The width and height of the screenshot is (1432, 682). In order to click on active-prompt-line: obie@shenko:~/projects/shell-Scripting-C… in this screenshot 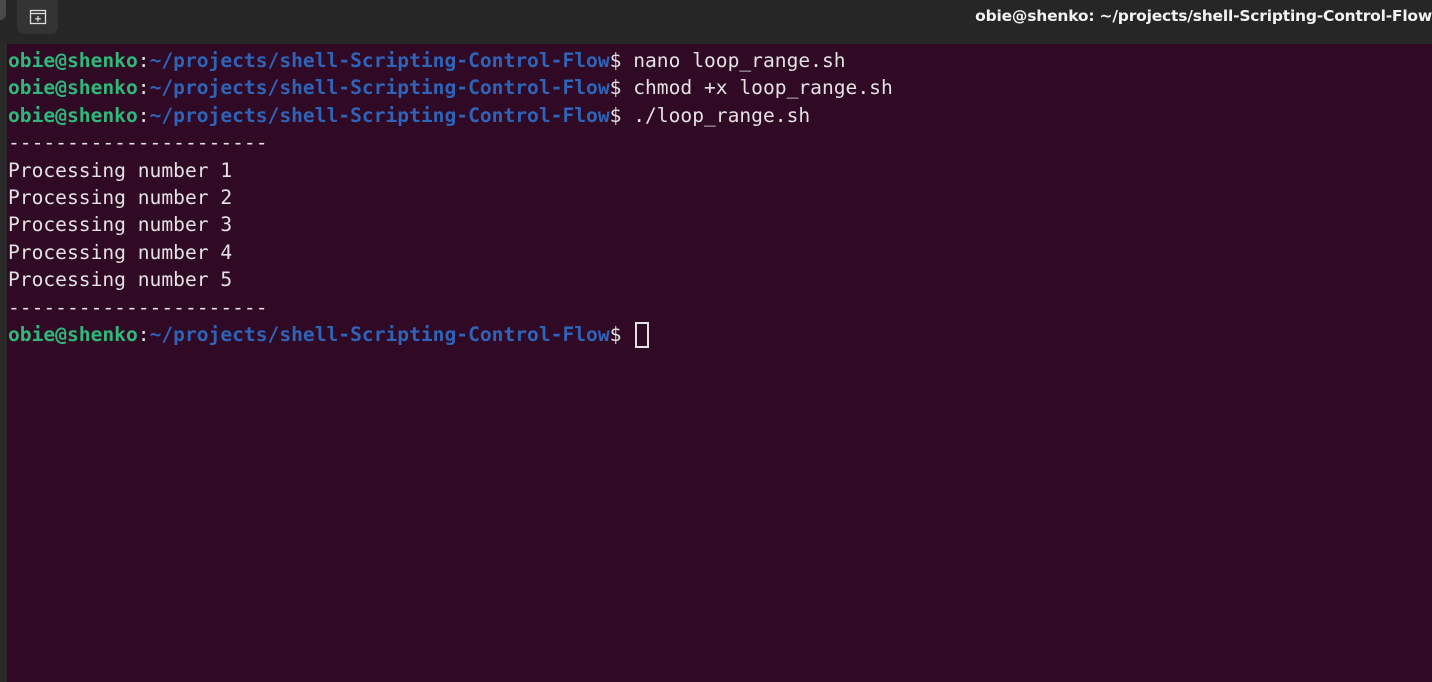, I will do `click(720, 334)`.